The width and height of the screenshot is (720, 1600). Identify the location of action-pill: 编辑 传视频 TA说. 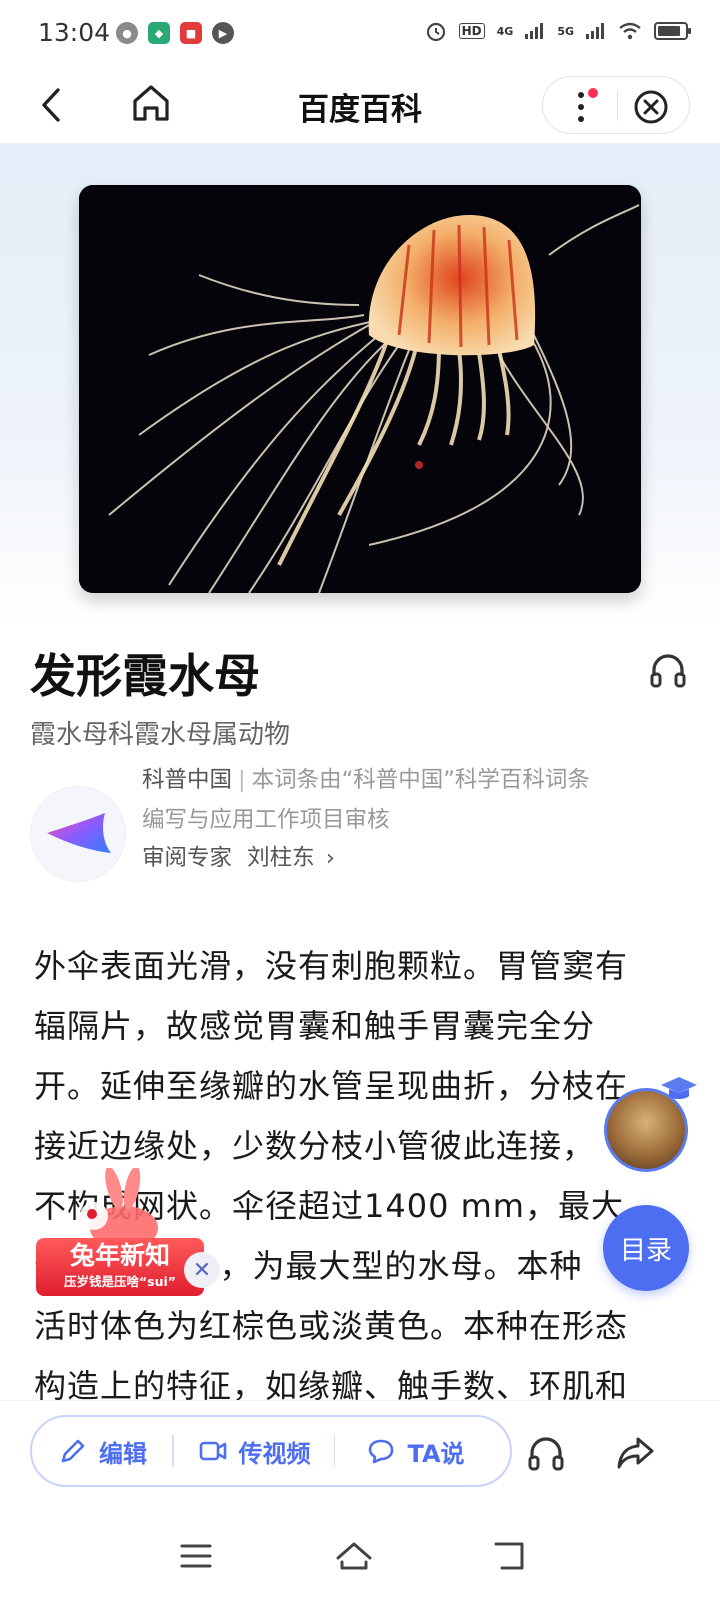
(271, 1451).